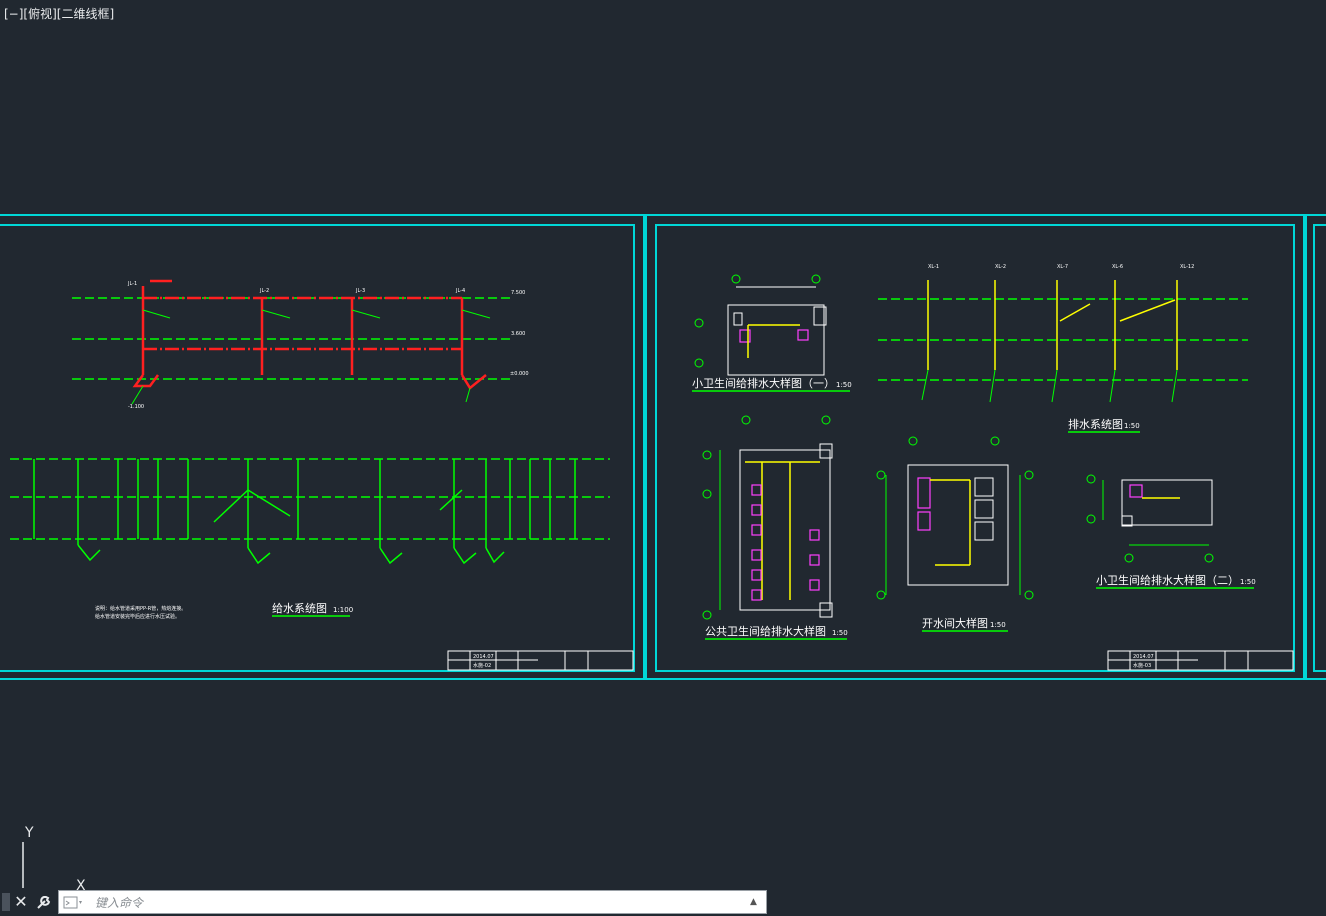 The height and width of the screenshot is (916, 1326). What do you see at coordinates (518, 293) in the screenshot?
I see `level-label-upper: 7.500` at bounding box center [518, 293].